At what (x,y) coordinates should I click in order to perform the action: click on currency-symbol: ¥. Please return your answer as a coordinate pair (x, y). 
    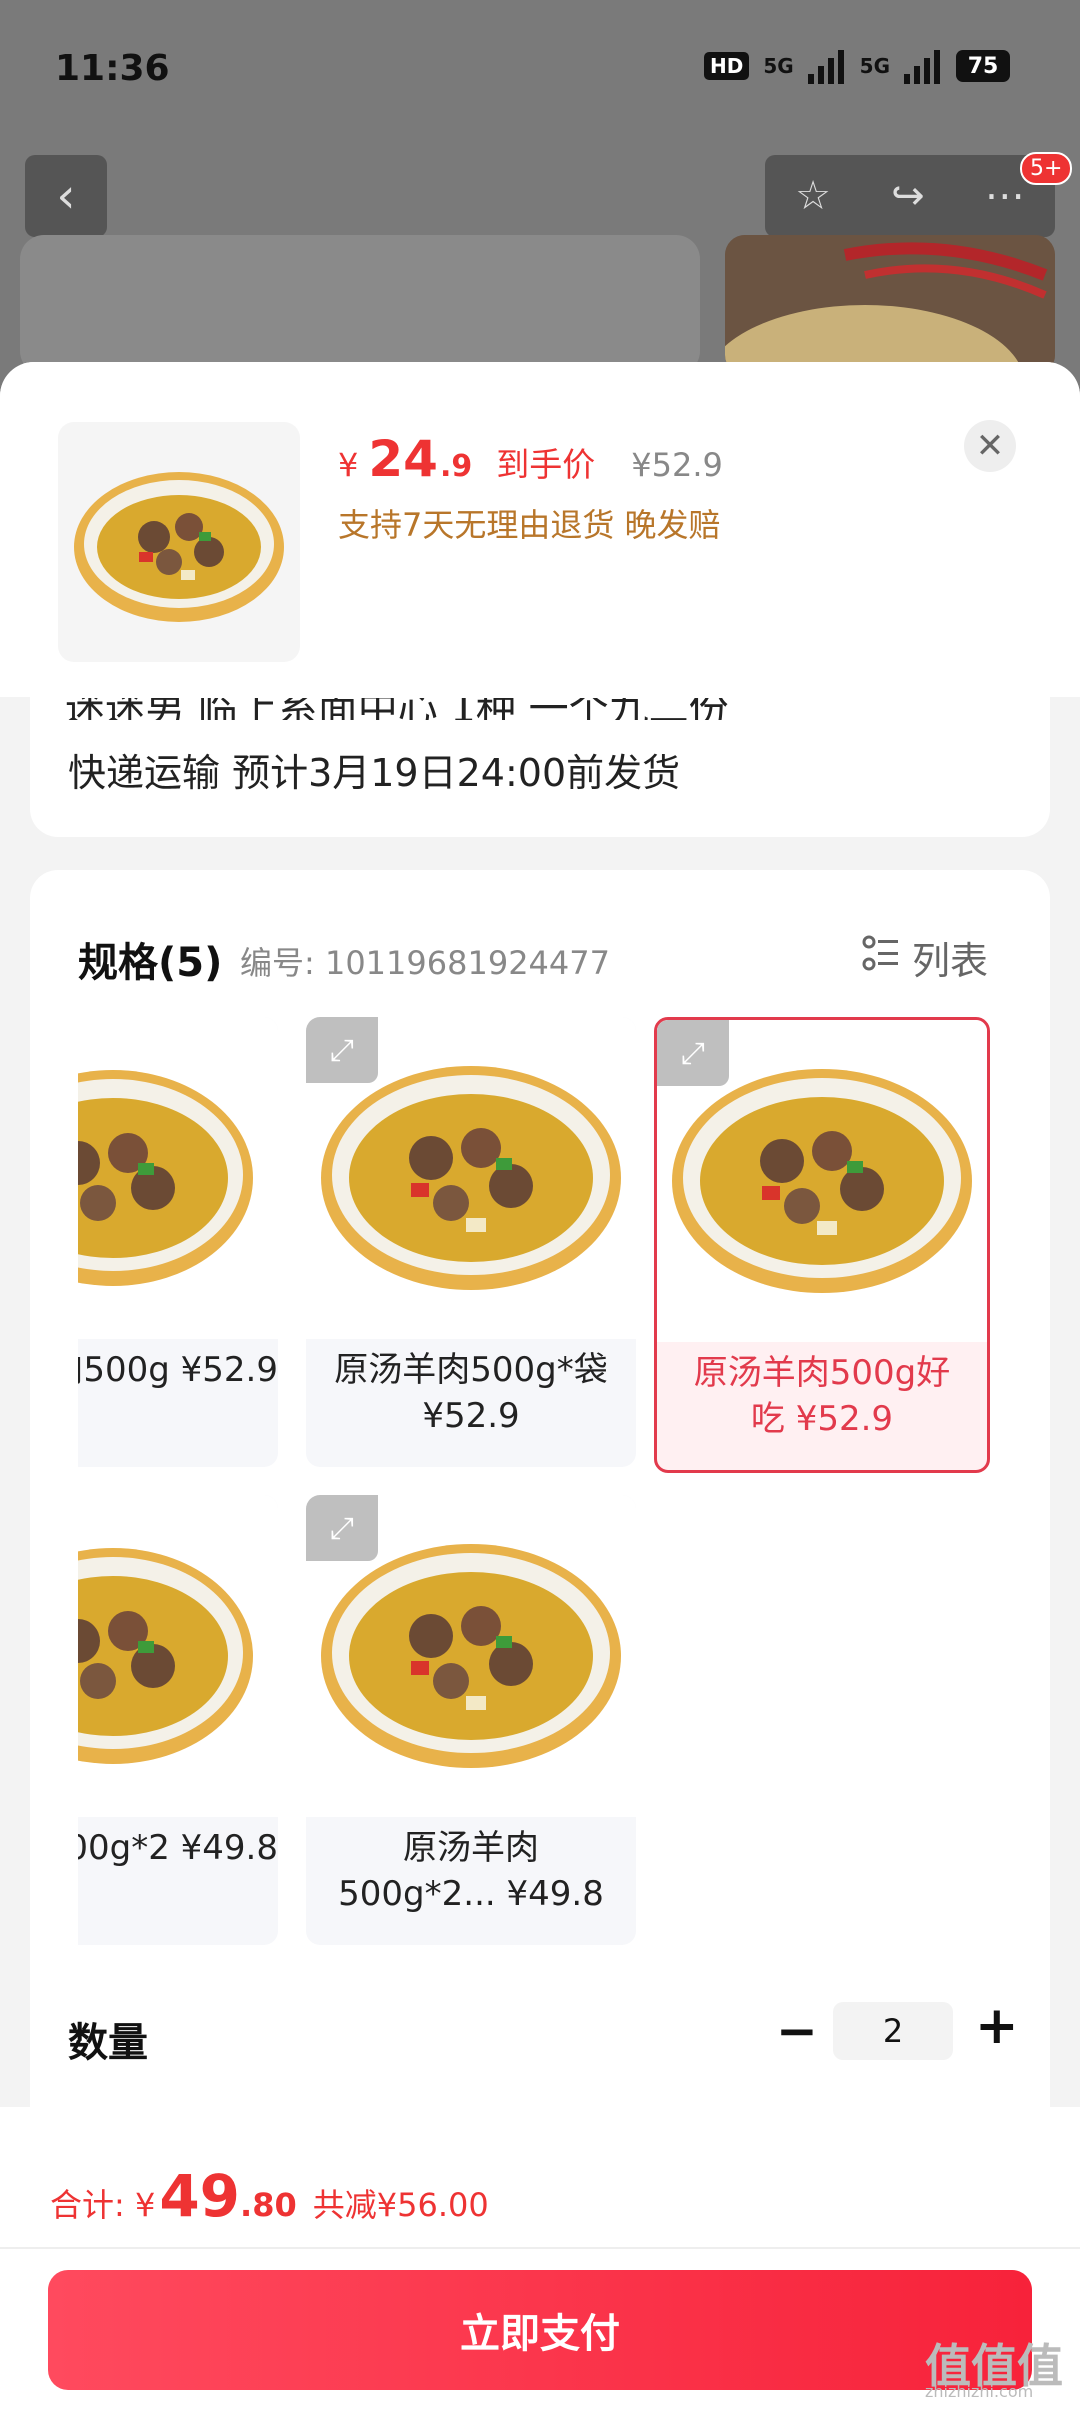
    Looking at the image, I should click on (348, 465).